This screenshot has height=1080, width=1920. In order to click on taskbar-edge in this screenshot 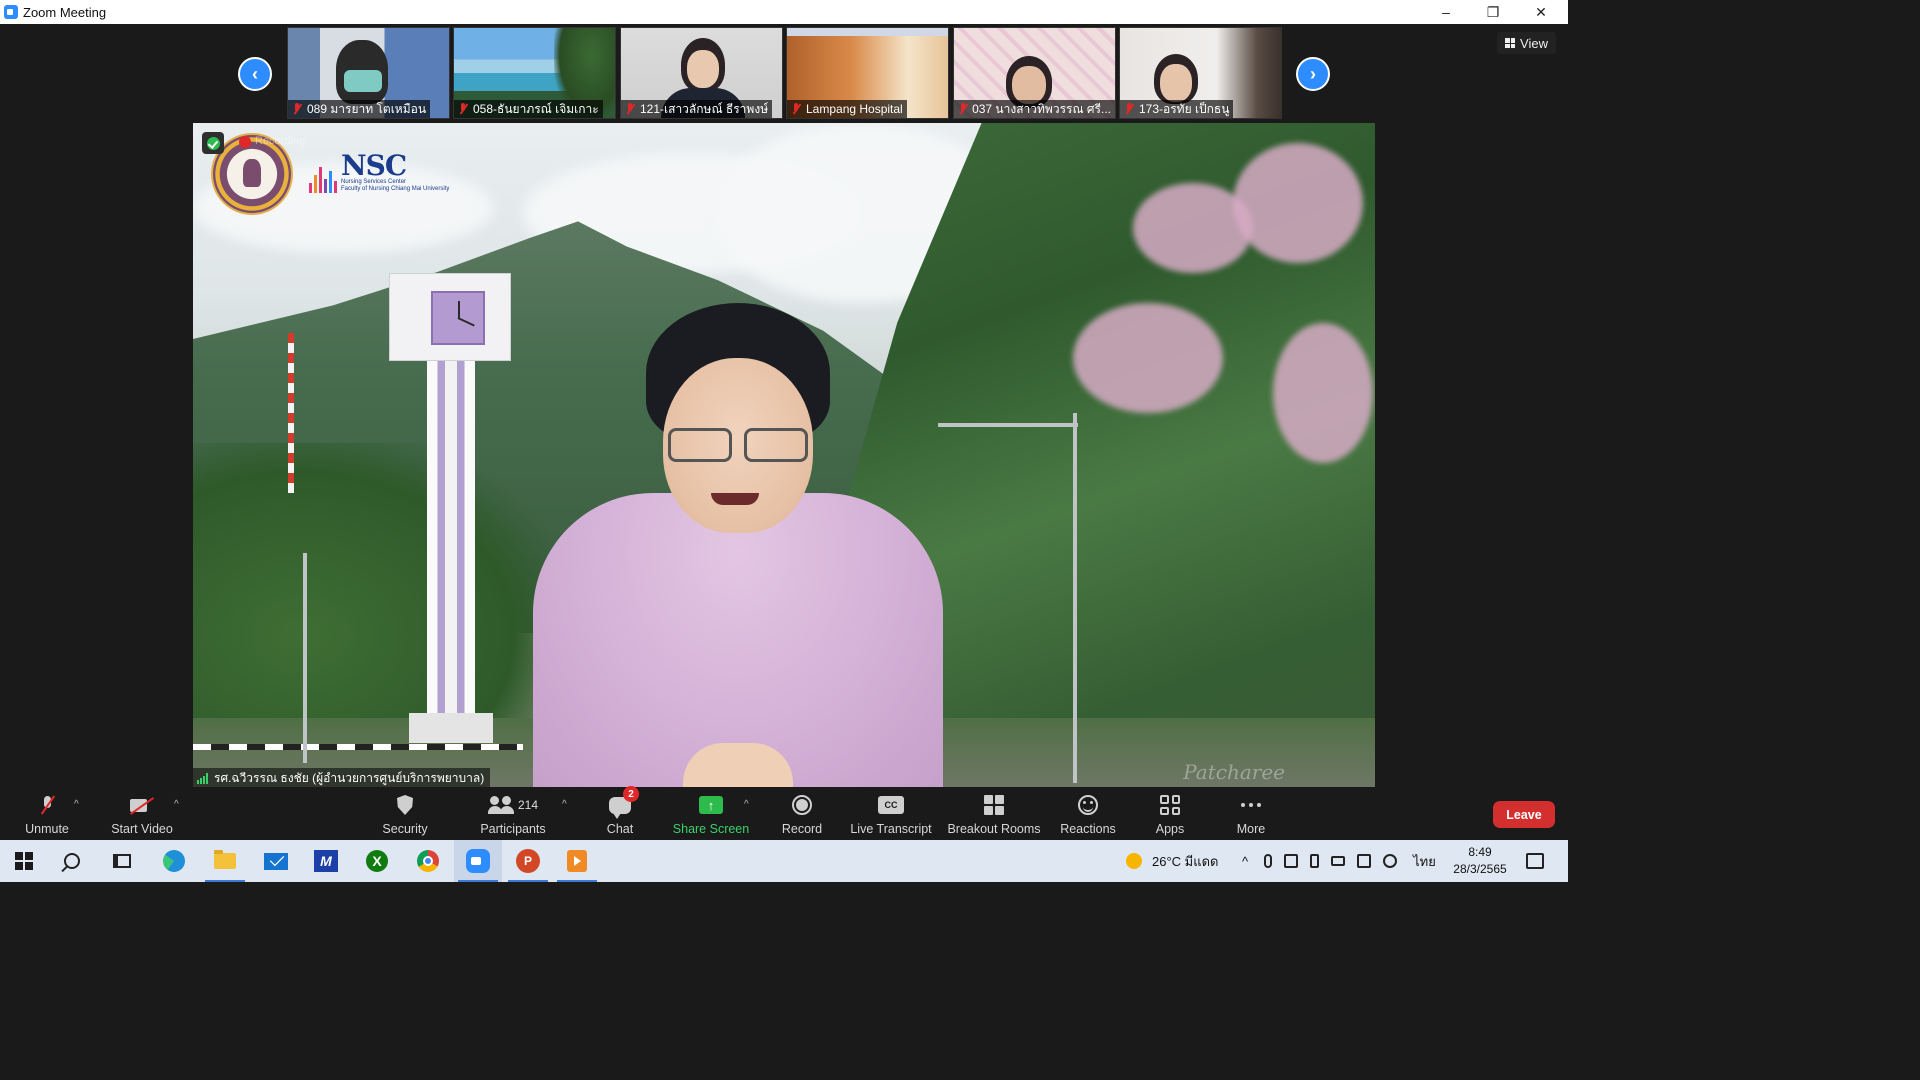, I will do `click(174, 861)`.